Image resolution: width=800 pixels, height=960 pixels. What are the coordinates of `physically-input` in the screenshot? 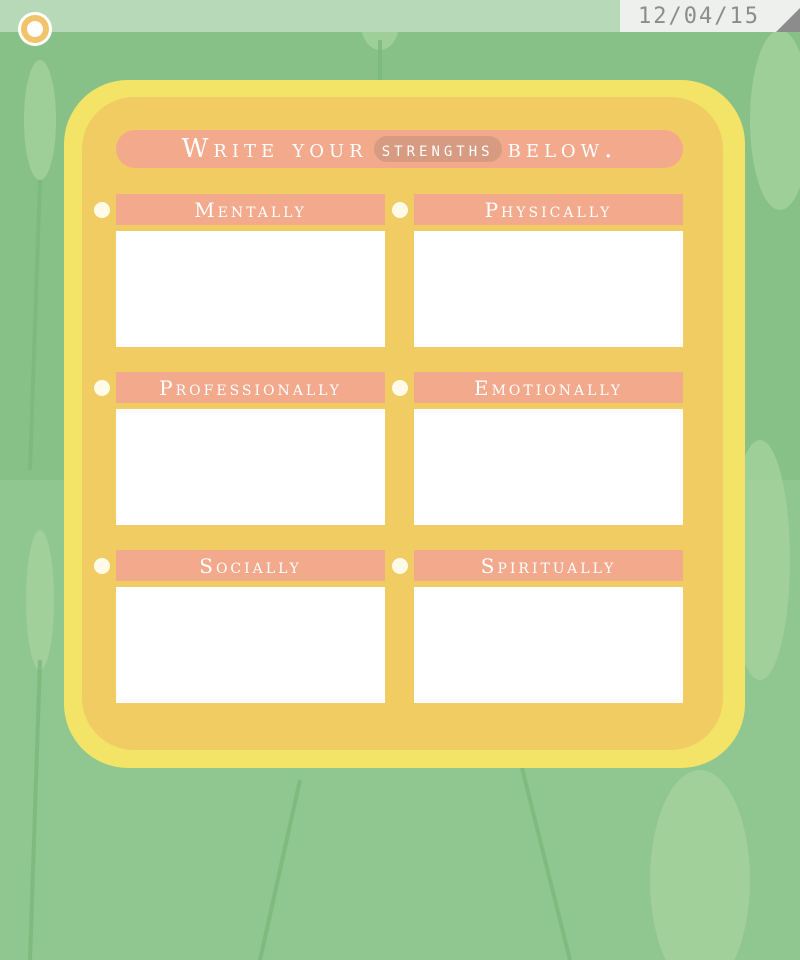 It's located at (548, 289).